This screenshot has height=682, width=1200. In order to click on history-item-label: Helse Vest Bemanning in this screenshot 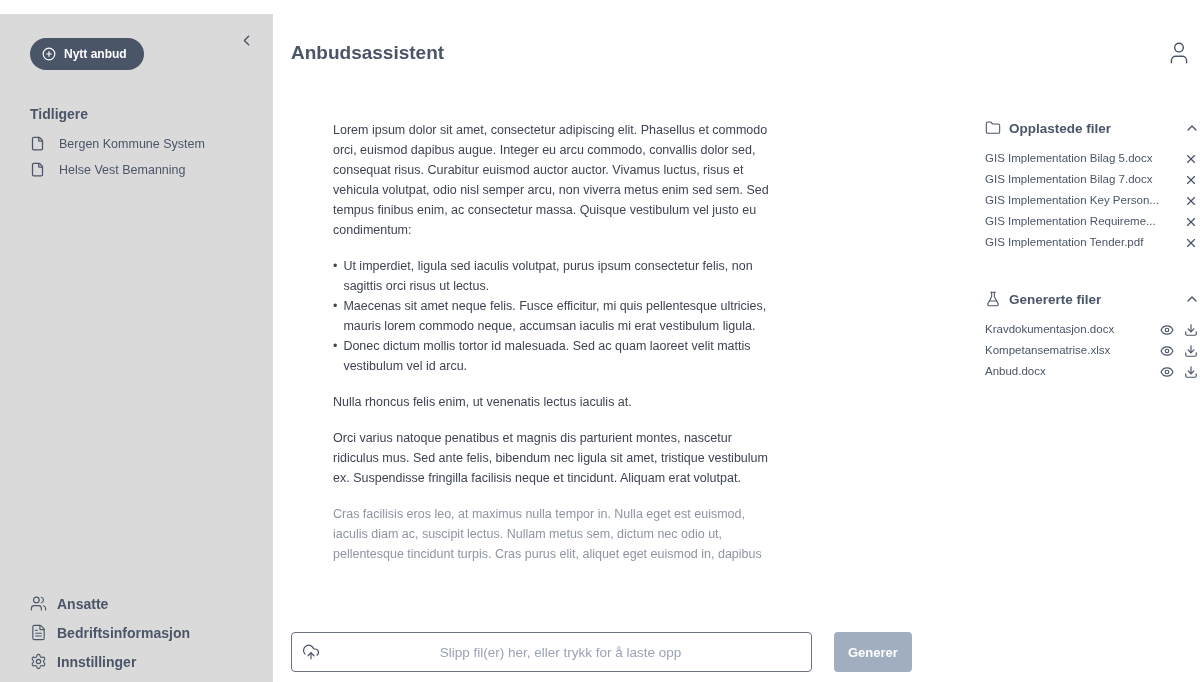, I will do `click(122, 169)`.